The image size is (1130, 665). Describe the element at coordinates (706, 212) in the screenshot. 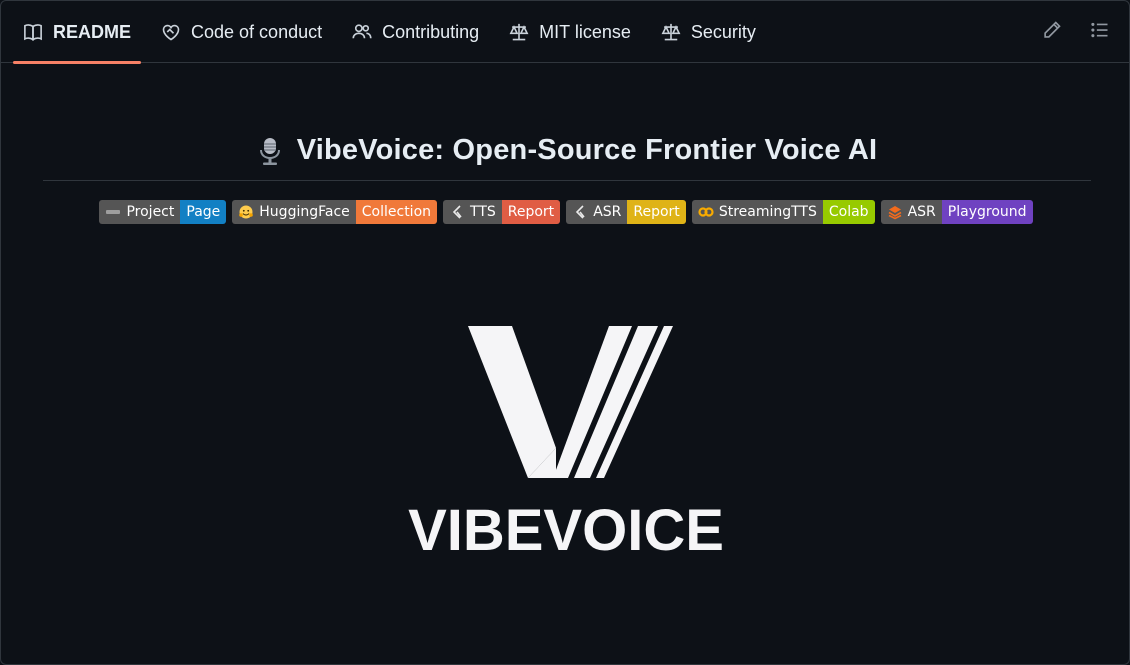

I see `colab-icon` at that location.